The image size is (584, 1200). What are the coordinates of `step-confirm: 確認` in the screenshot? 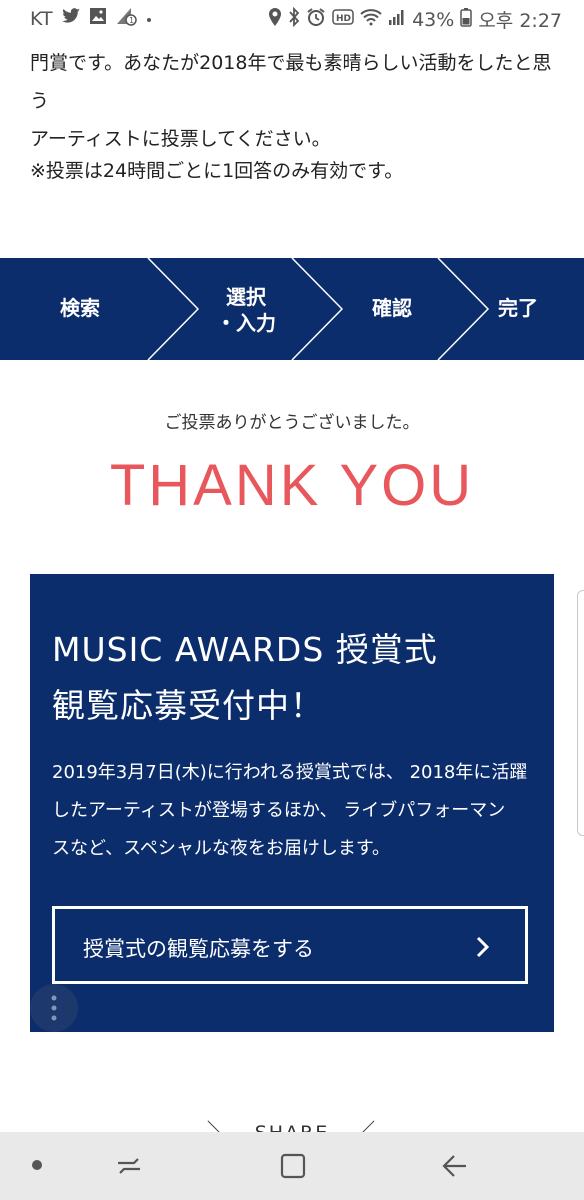 It's located at (392, 308).